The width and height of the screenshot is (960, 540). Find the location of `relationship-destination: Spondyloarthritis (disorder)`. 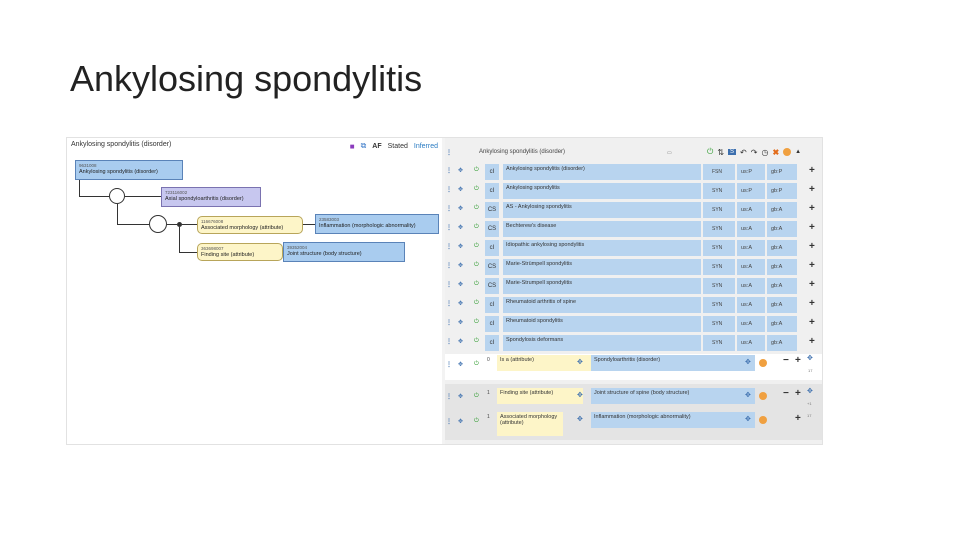

relationship-destination: Spondyloarthritis (disorder) is located at coordinates (673, 363).